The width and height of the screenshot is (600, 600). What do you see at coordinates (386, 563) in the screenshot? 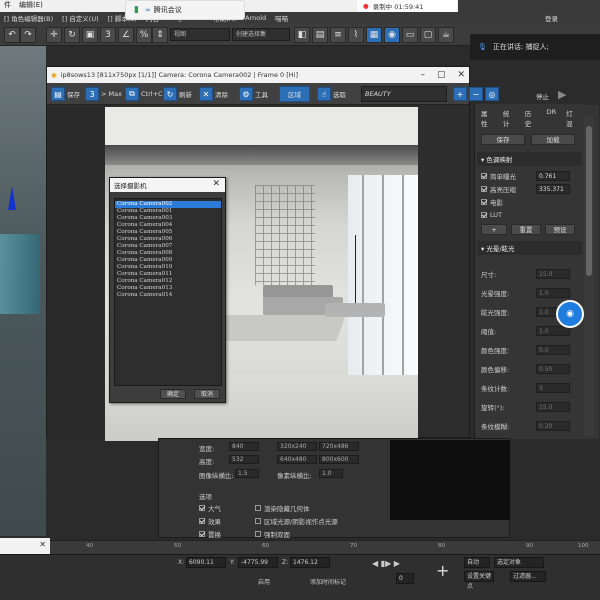
I see `play-icon: ◀ ▮▶ ▶` at bounding box center [386, 563].